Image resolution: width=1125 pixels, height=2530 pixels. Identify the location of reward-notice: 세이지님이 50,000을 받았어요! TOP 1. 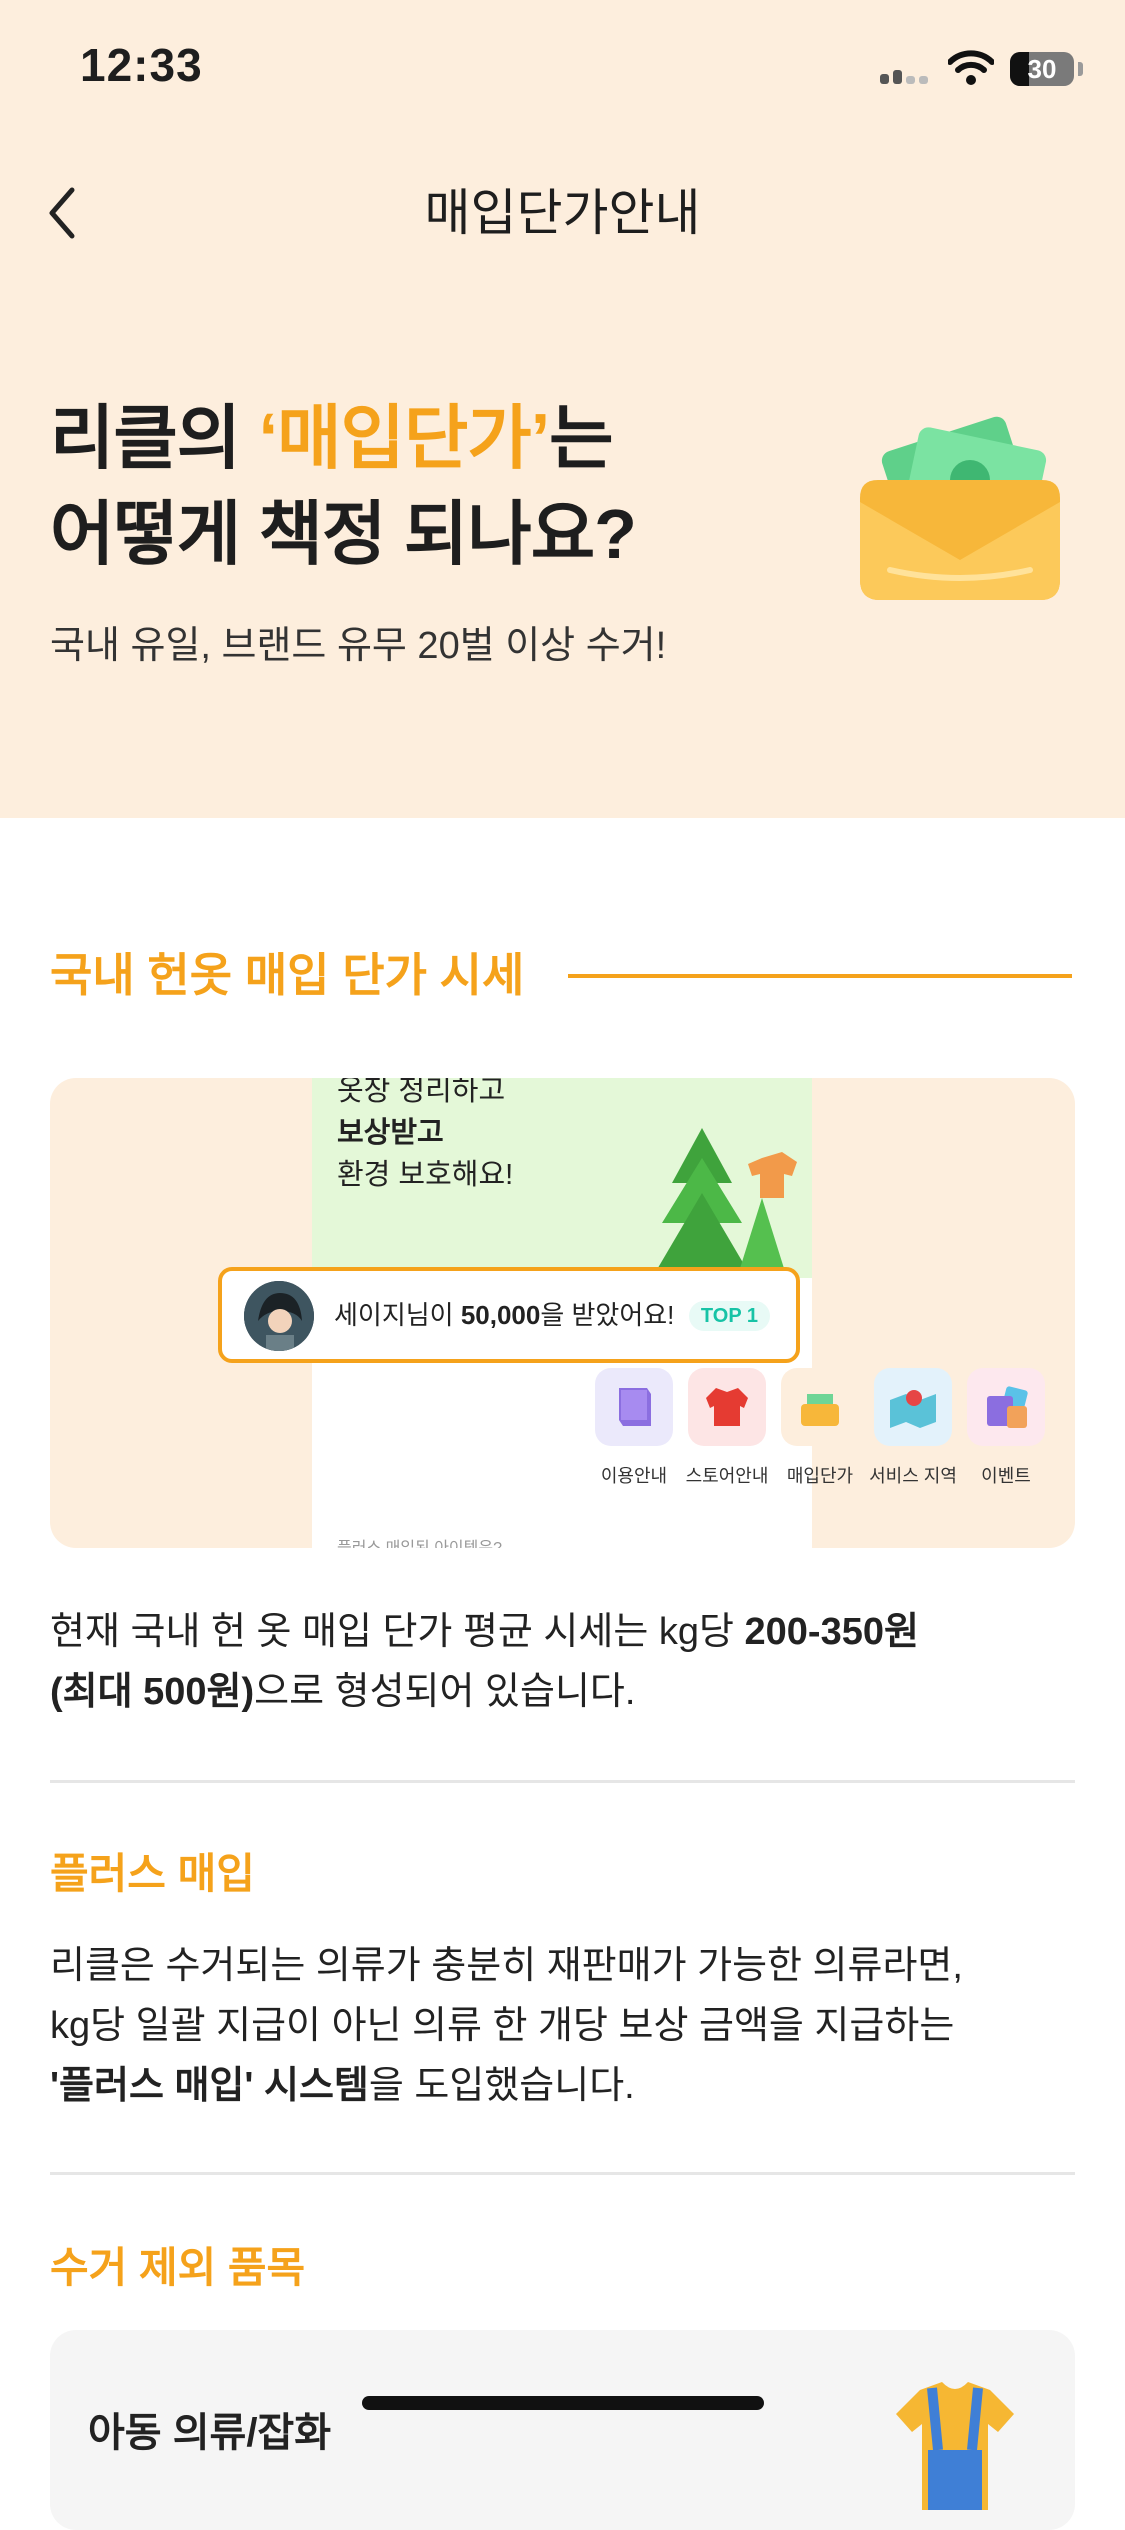
(509, 1315).